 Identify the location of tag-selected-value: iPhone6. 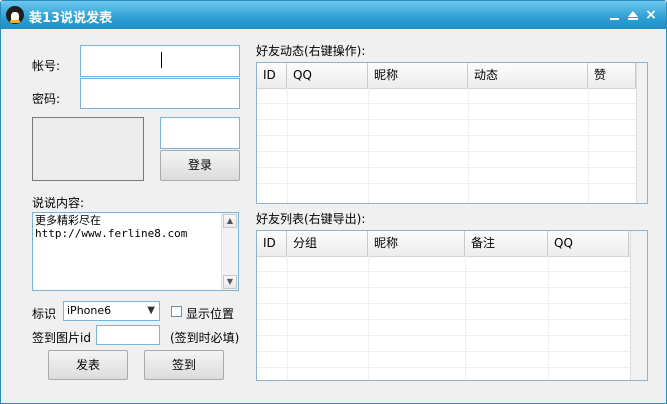
(89, 310).